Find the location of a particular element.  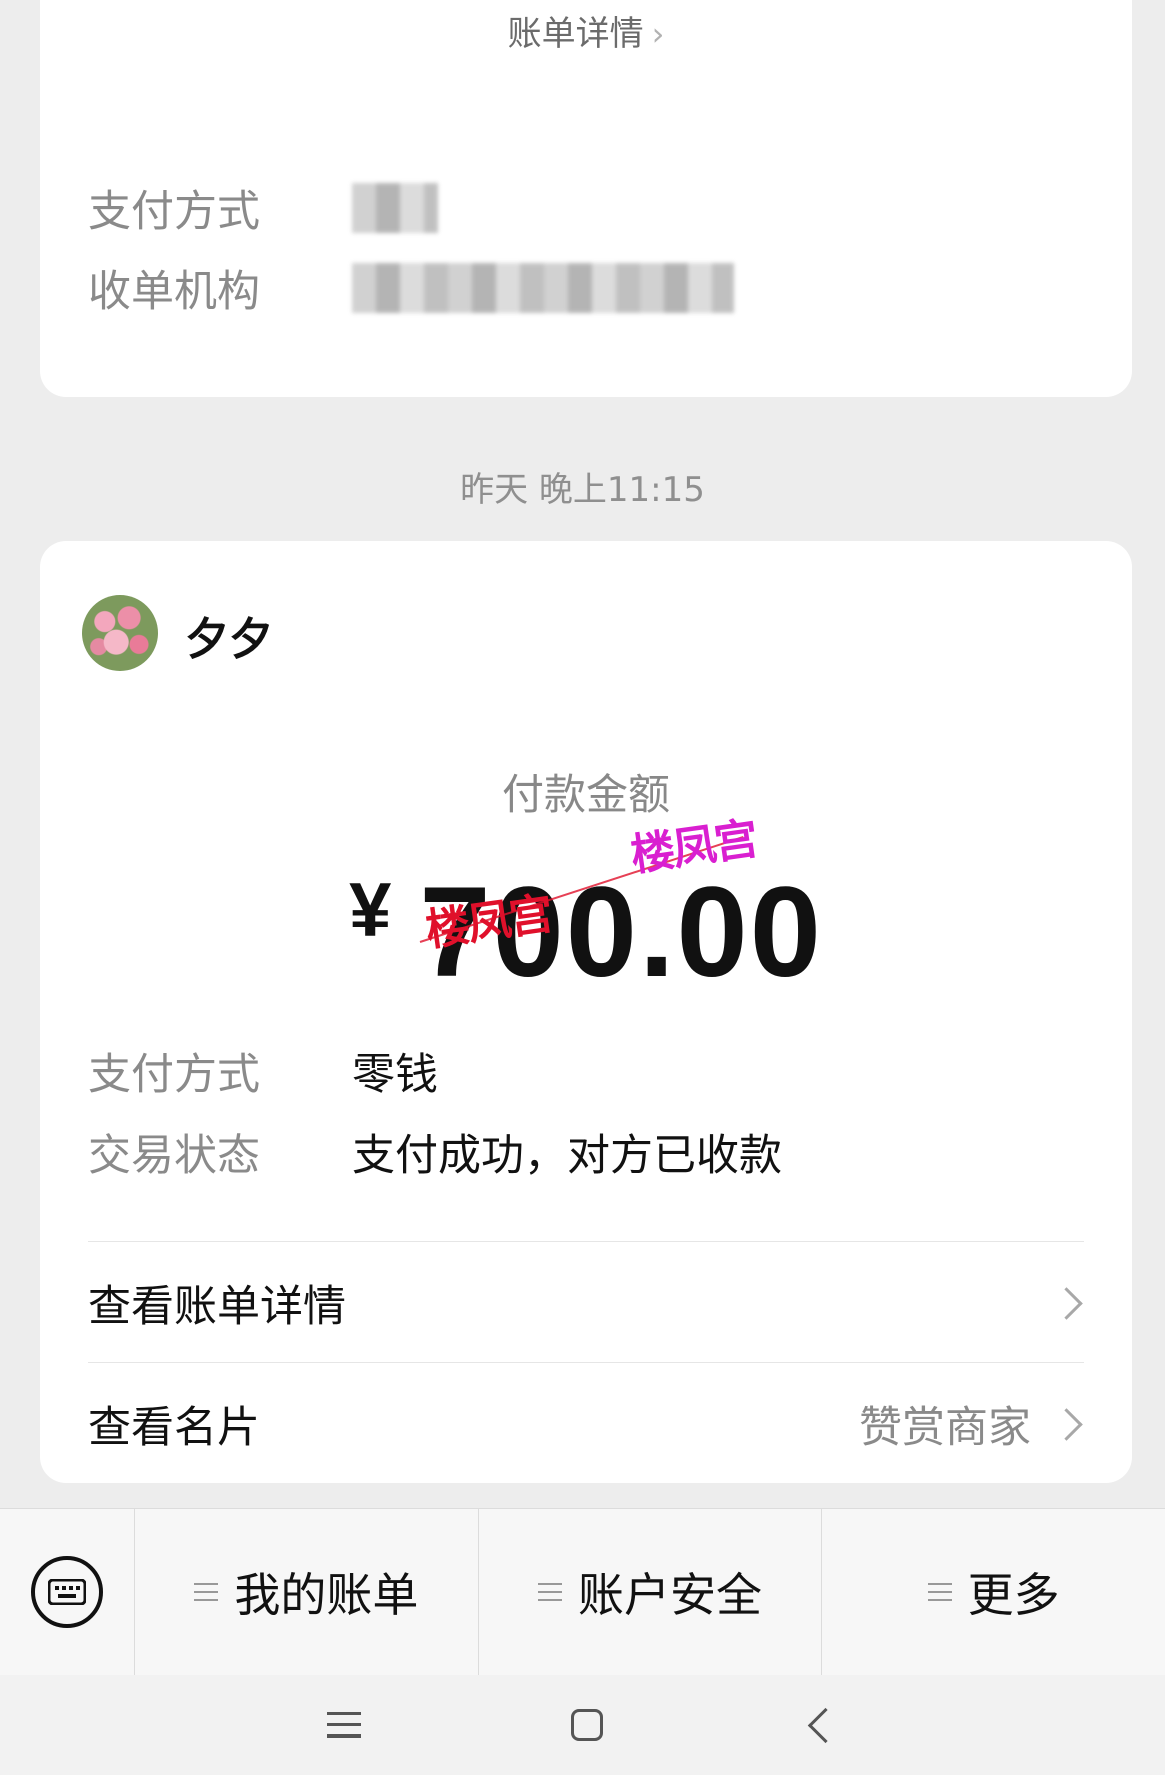

menu-more: 更多 is located at coordinates (993, 1592).